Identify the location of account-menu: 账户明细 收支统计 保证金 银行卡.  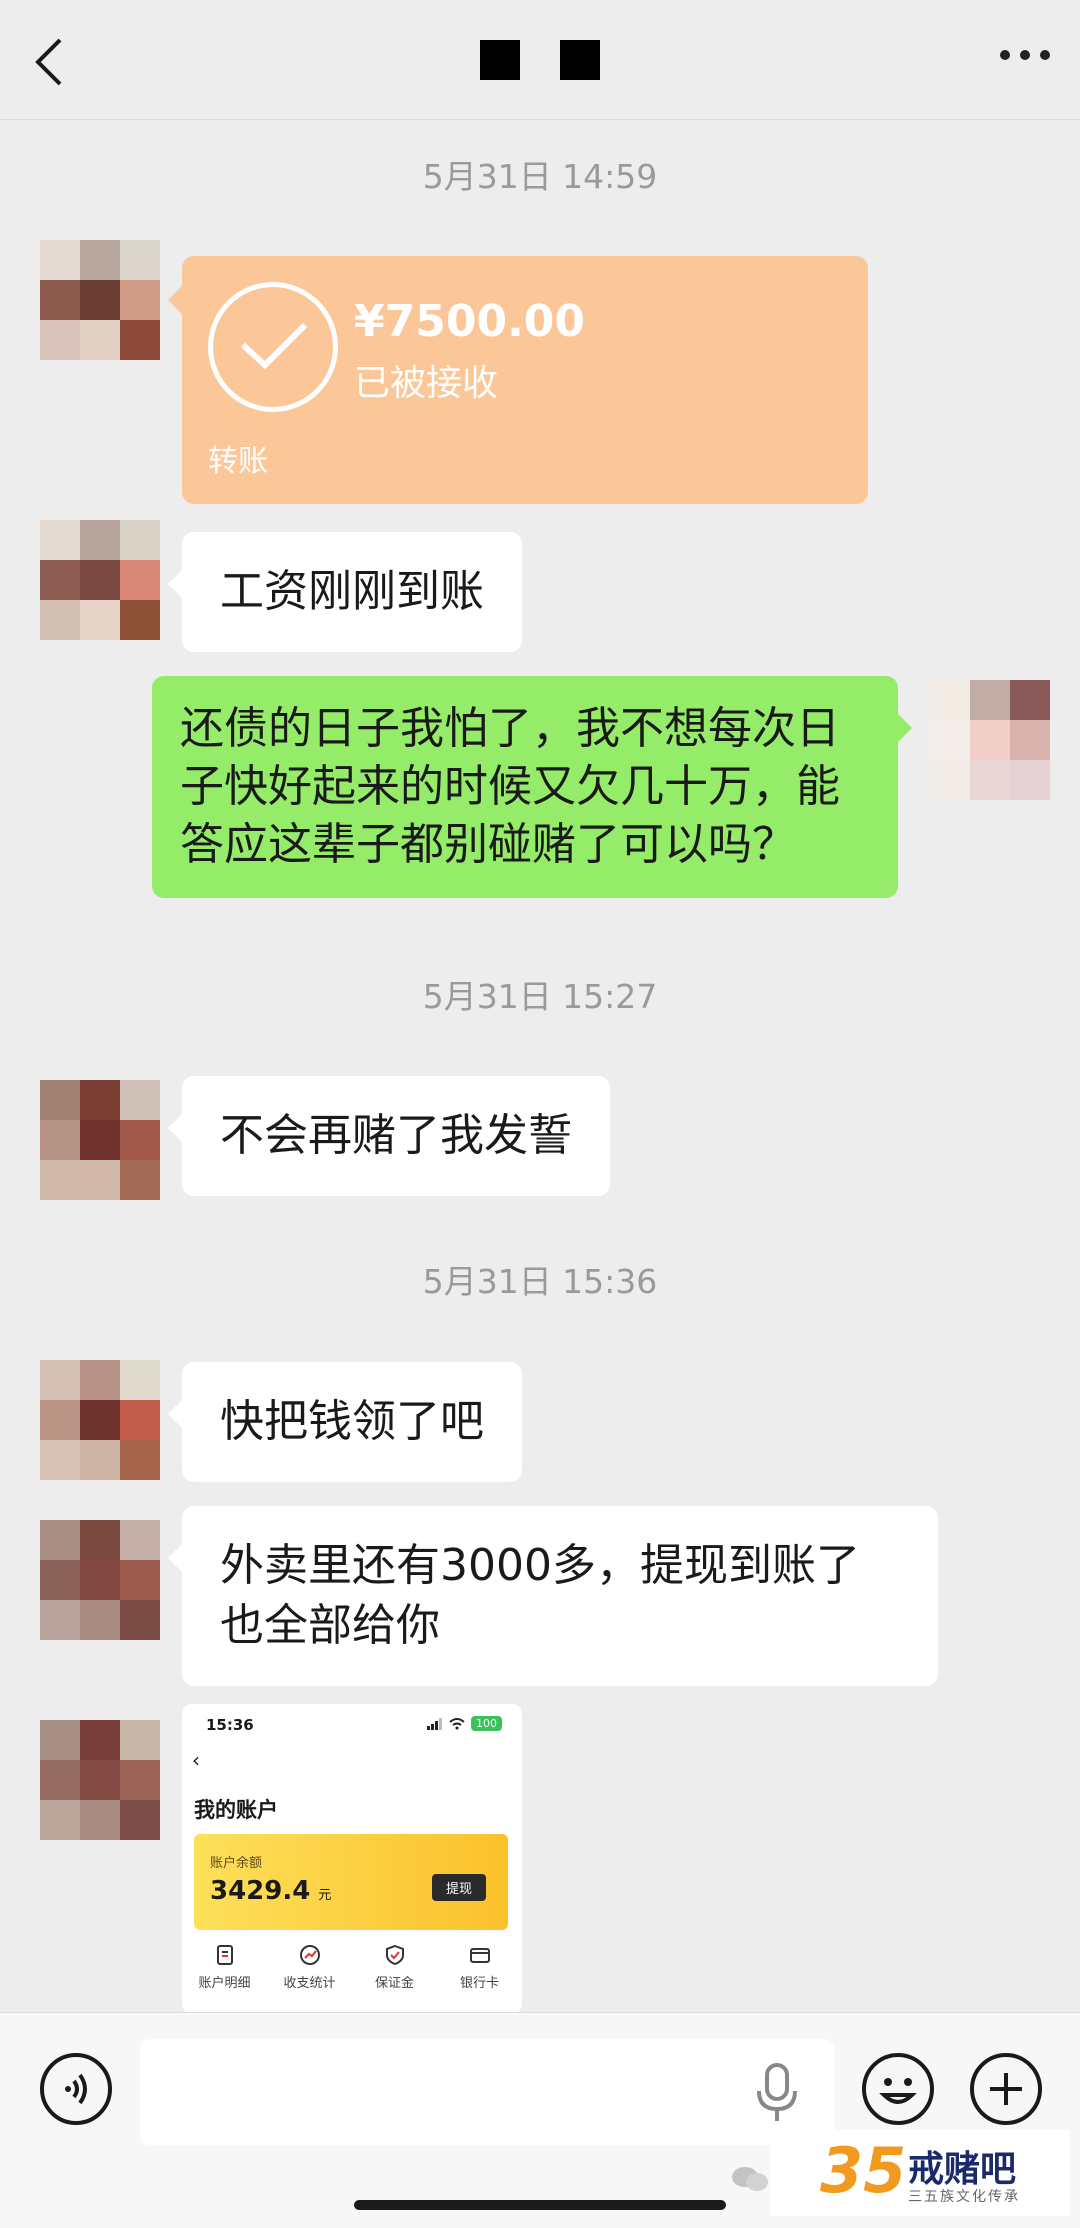
(352, 1967).